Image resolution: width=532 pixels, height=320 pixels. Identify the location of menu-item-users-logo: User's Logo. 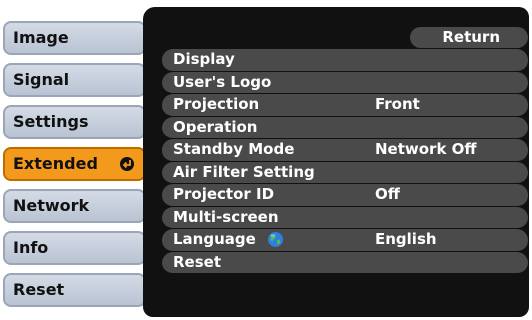
(345, 82).